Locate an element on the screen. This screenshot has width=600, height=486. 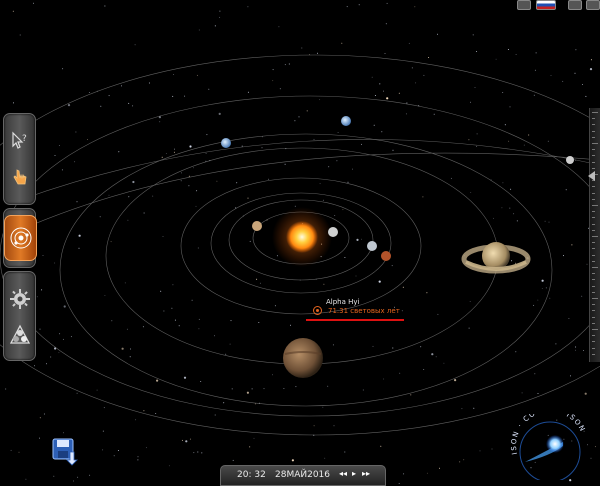
language-flag-icon is located at coordinates (546, 5).